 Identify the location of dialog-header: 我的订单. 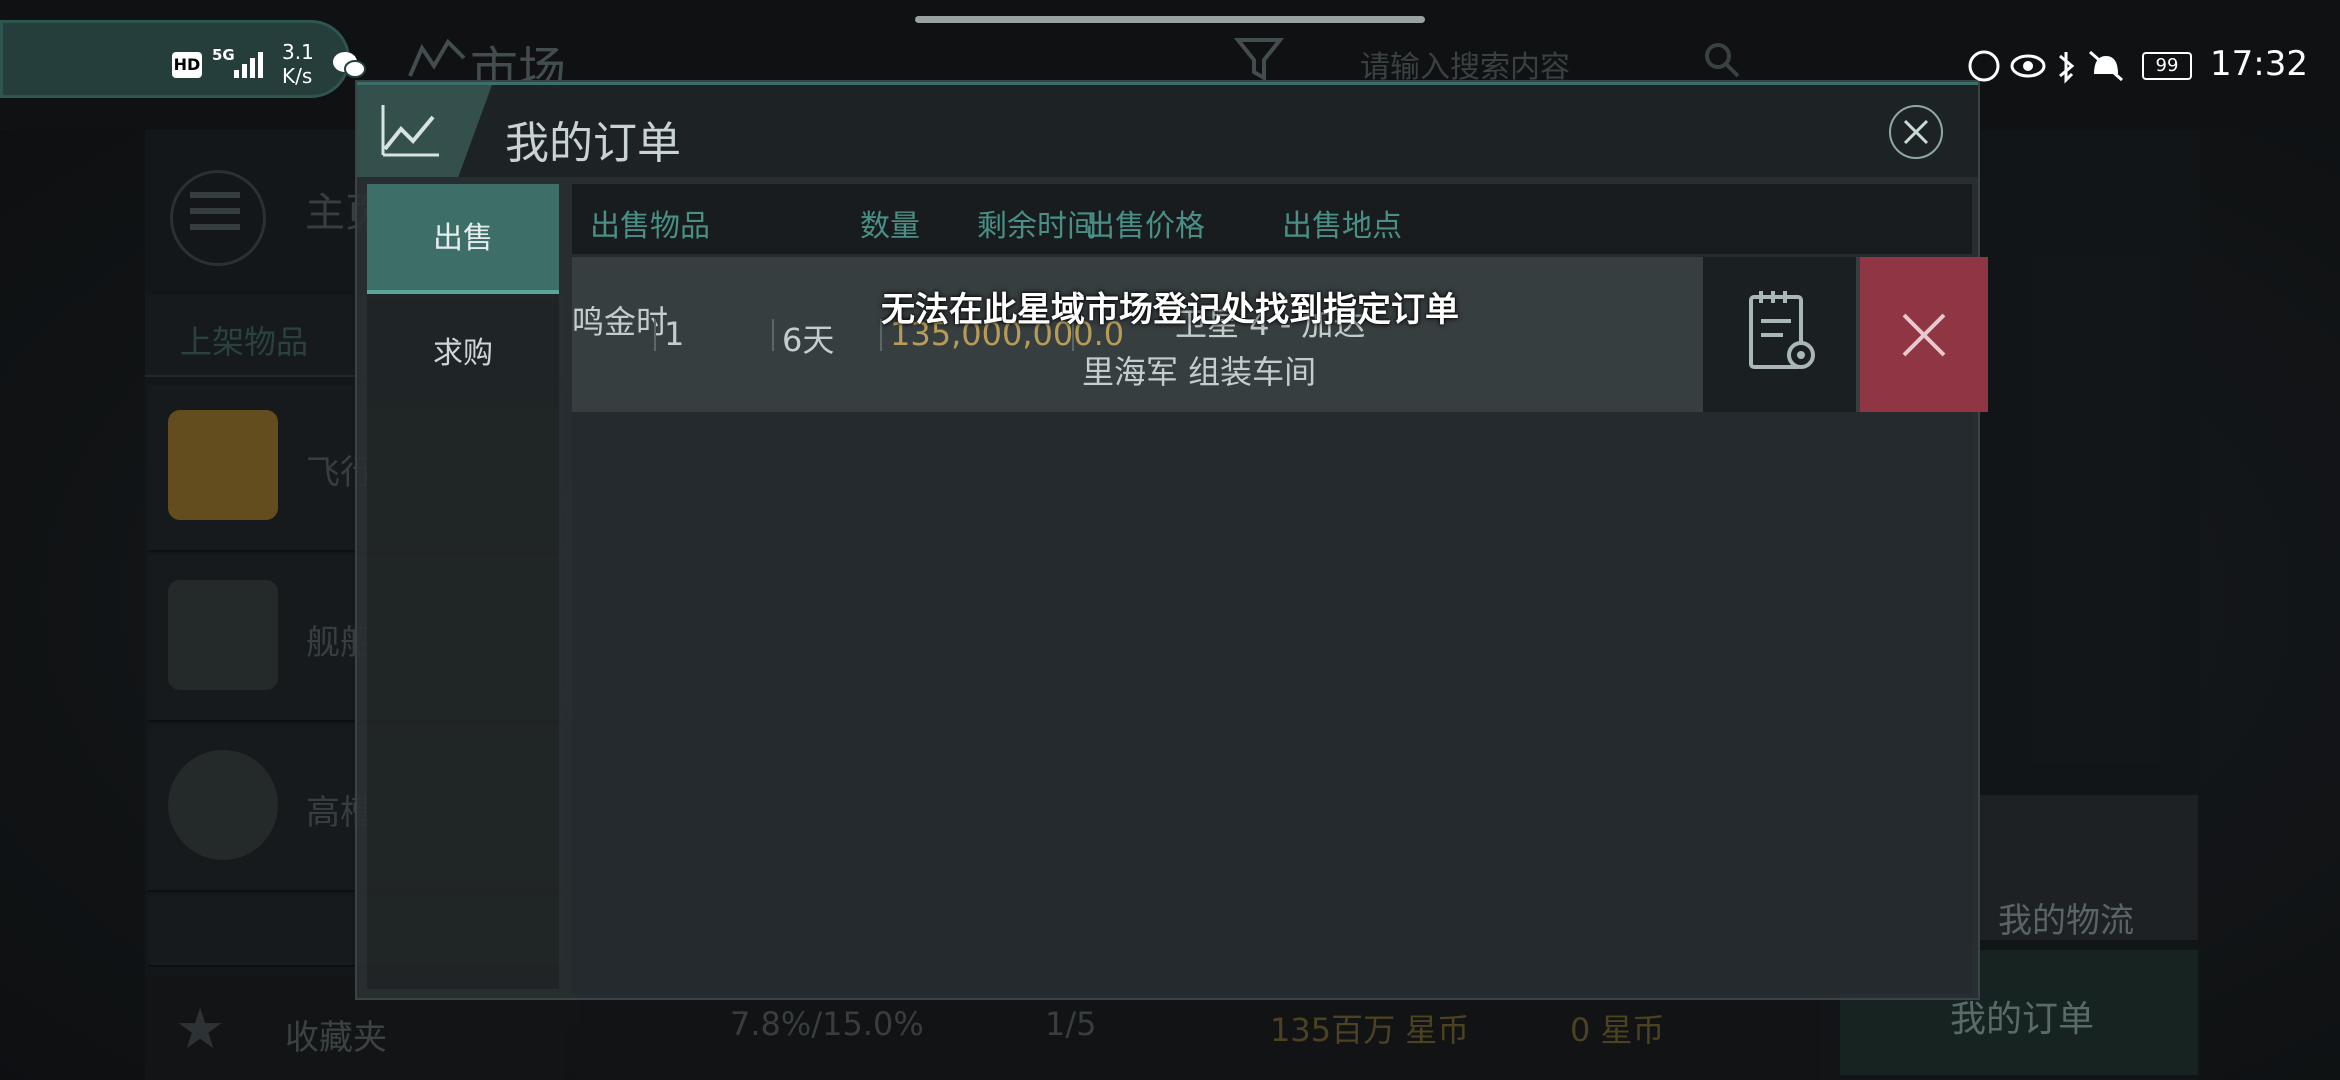
(1167, 129).